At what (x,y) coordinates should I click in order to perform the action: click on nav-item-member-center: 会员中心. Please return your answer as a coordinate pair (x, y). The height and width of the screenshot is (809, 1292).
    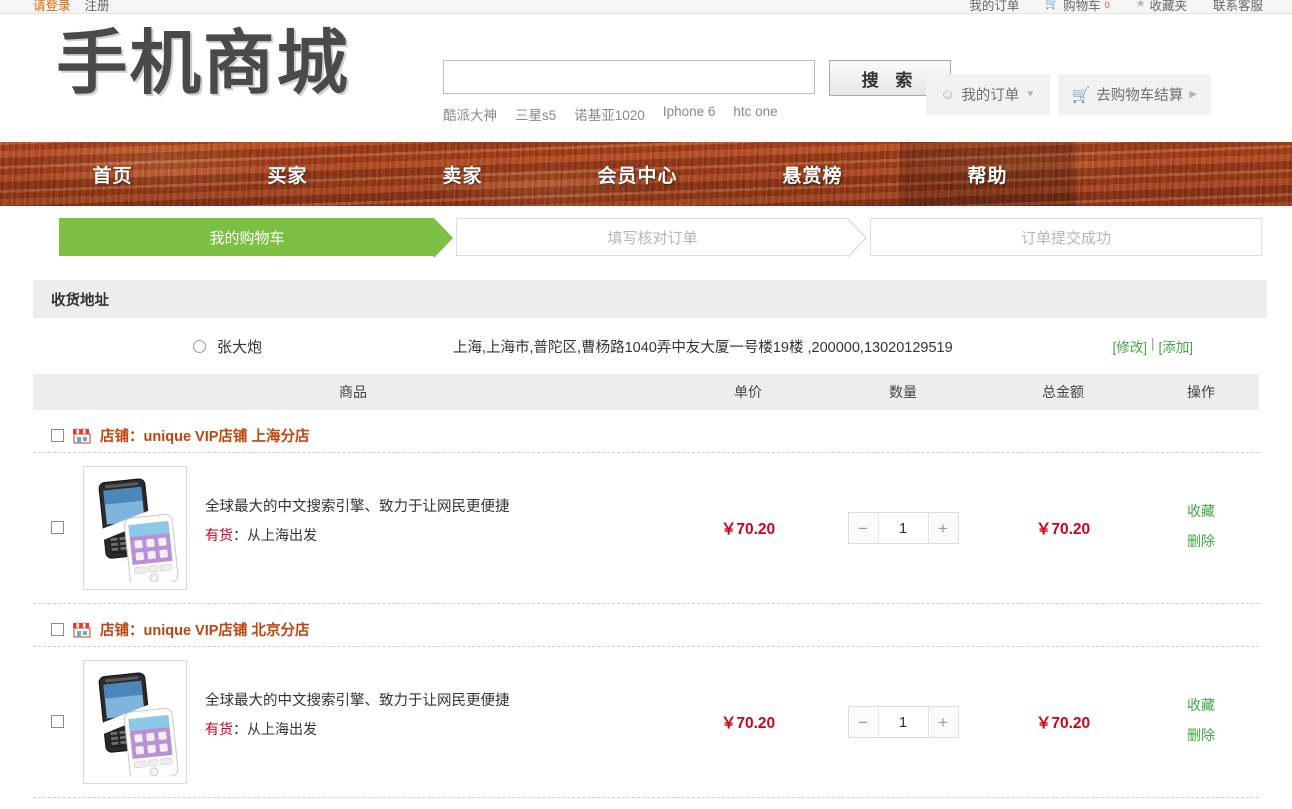
    Looking at the image, I should click on (637, 174).